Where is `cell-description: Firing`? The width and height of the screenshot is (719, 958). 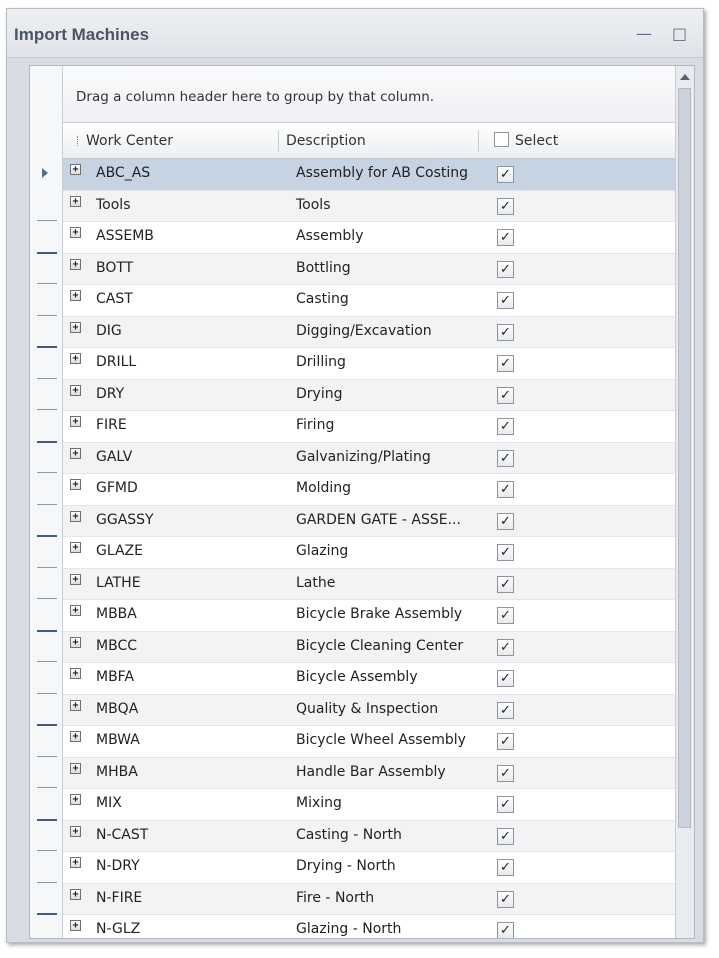 cell-description: Firing is located at coordinates (315, 425).